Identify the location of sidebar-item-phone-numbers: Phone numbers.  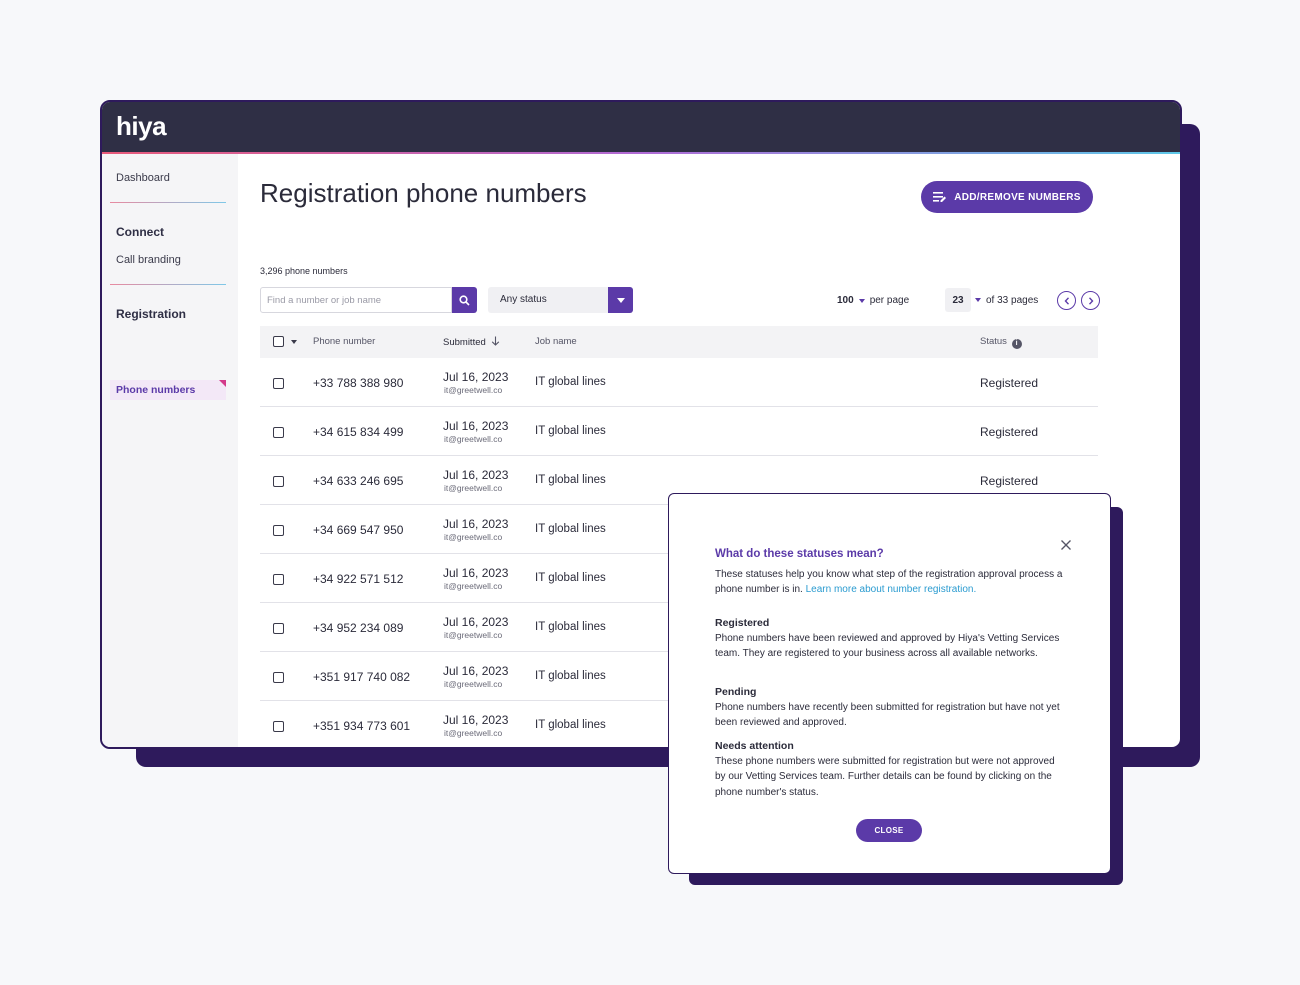
(168, 390).